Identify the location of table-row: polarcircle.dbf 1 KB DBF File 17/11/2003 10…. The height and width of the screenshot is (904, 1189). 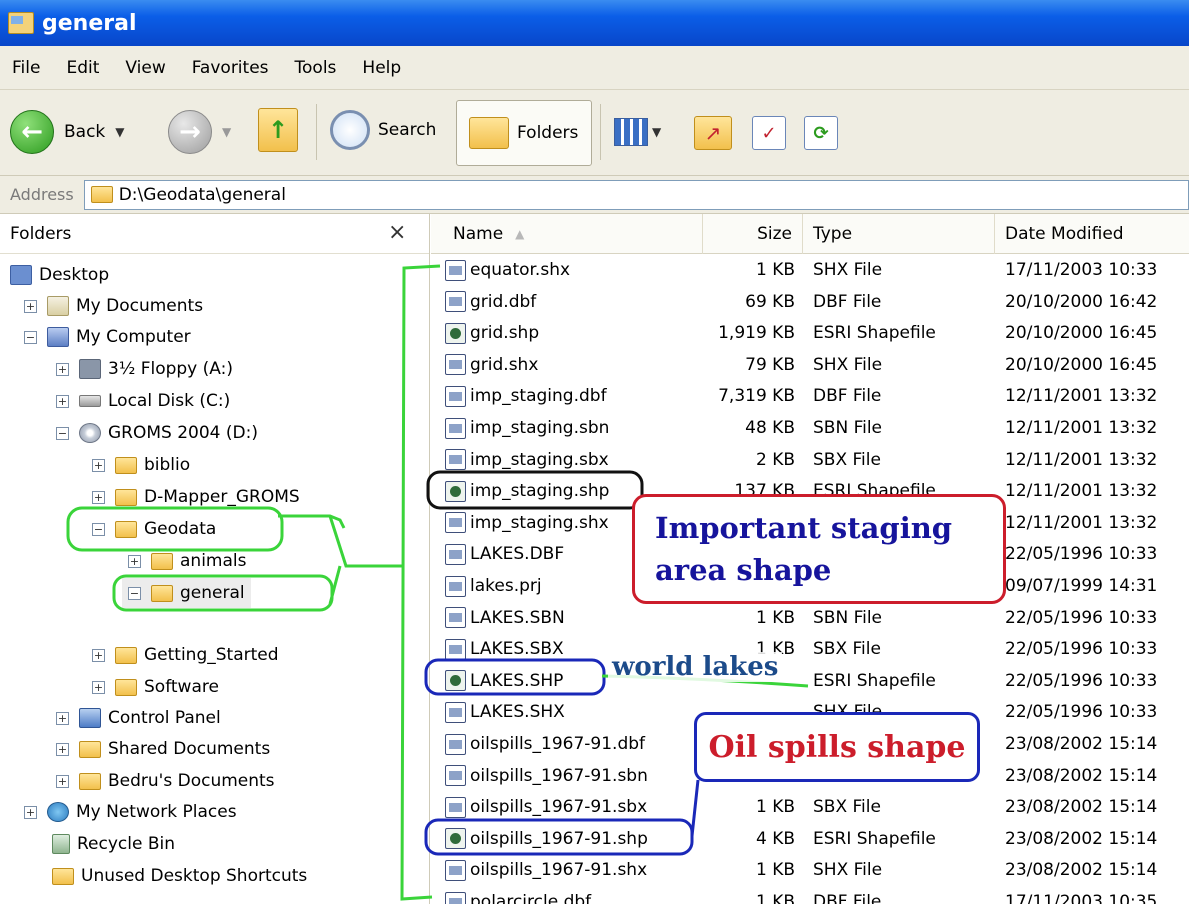
(810, 895).